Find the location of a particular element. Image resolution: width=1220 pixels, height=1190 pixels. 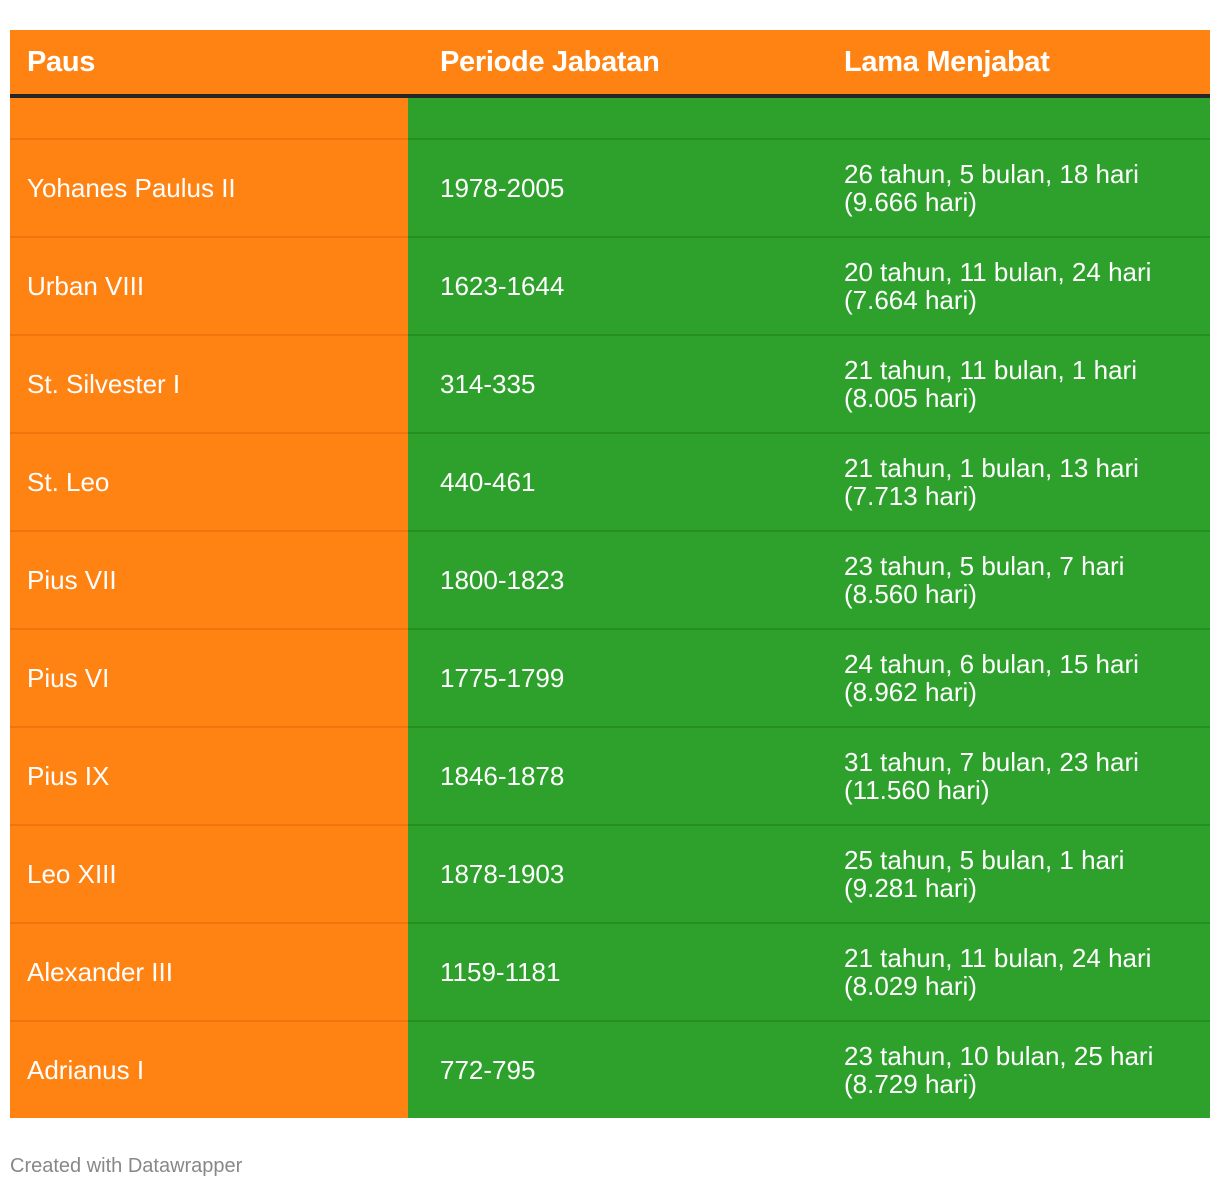

column-header-periode-jabatan: Periode Jabatan is located at coordinates (609, 64).